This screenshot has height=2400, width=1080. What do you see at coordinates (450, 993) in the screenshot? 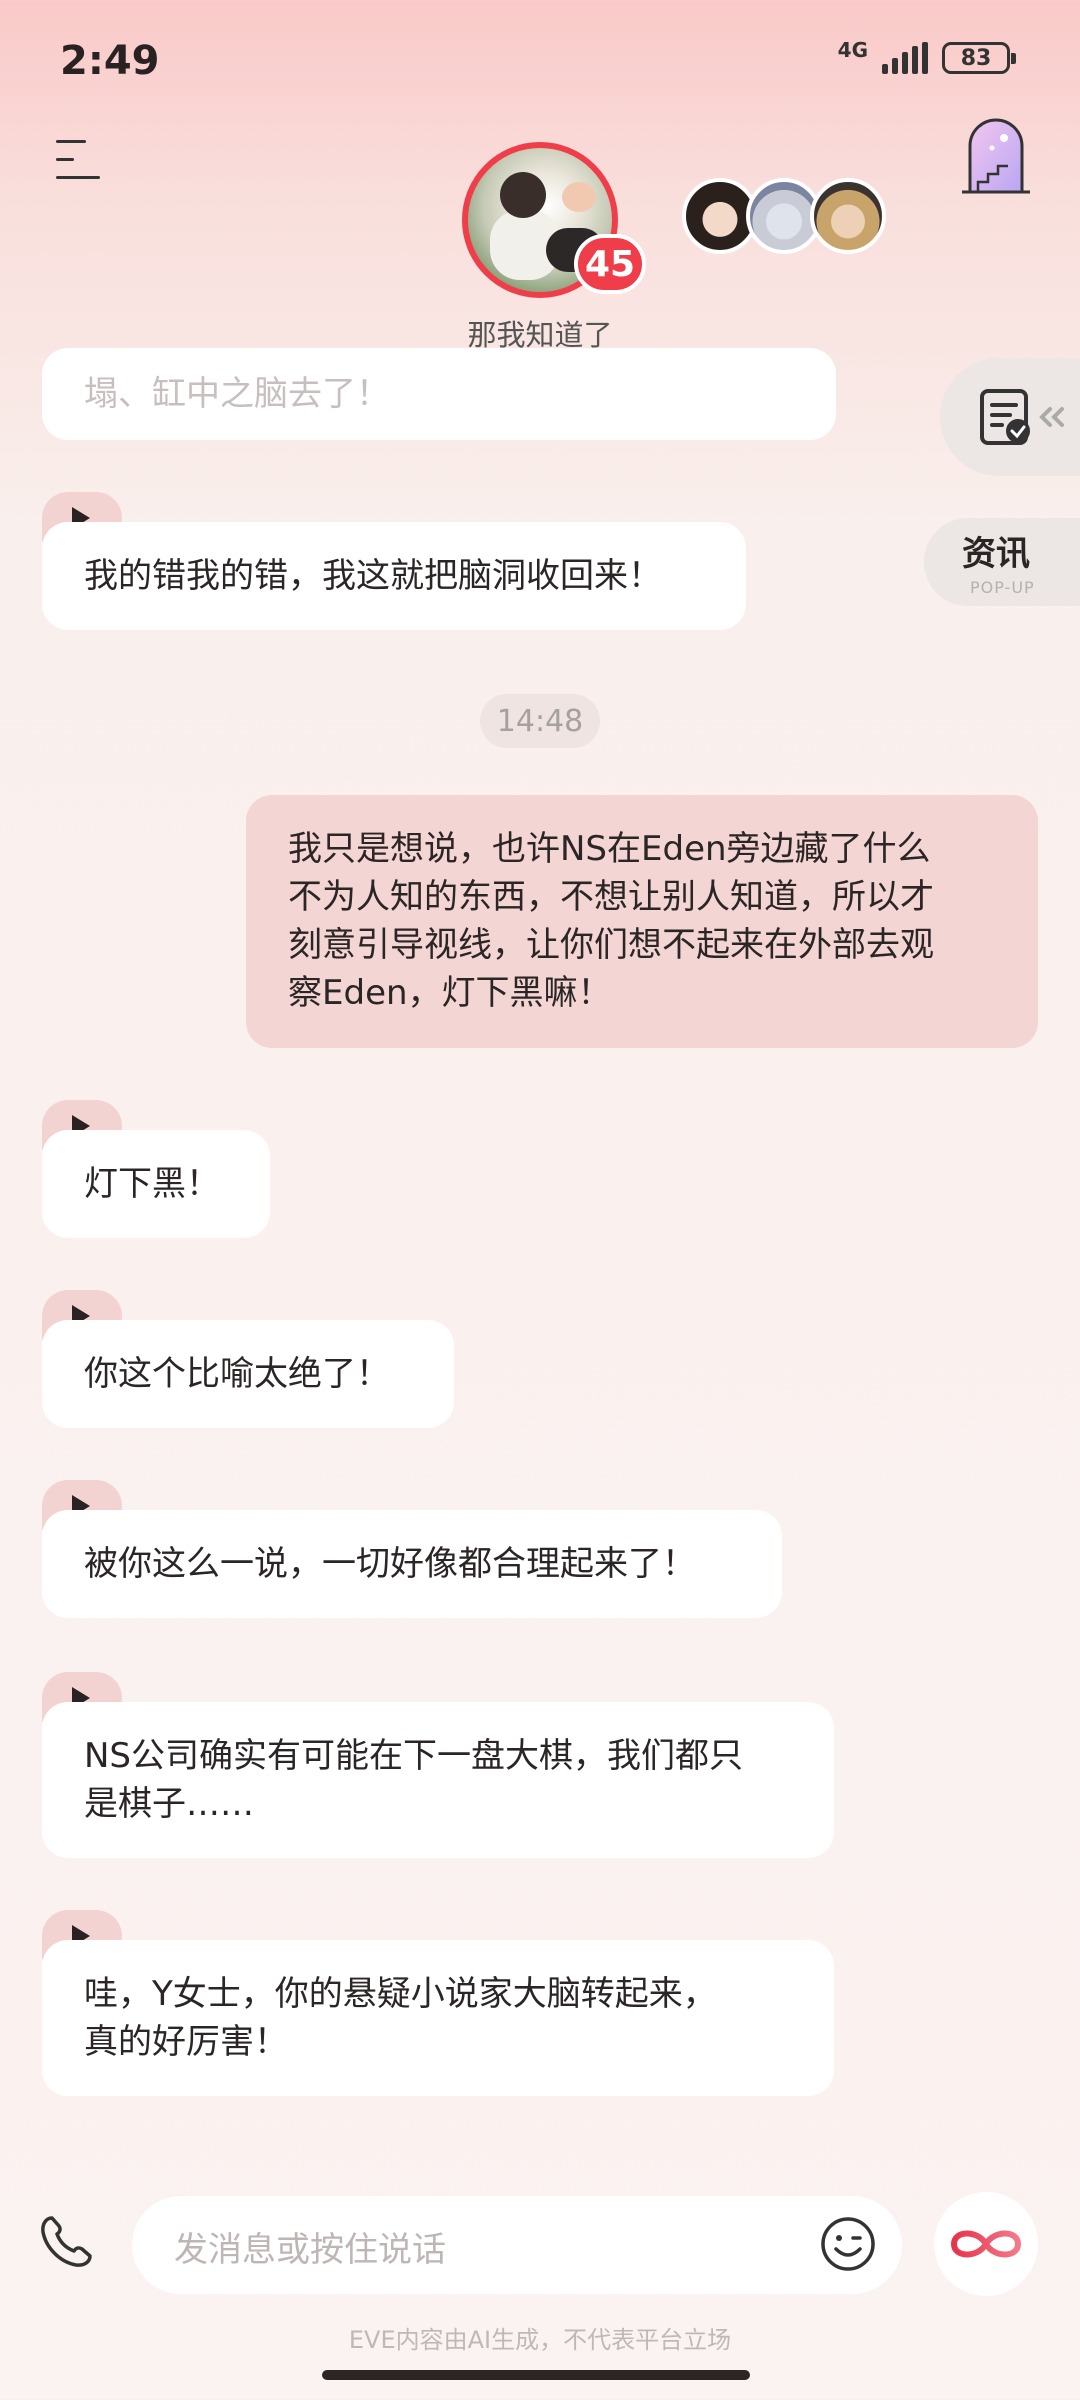
I see `message-line: 察Eden，灯下黑嘛！` at bounding box center [450, 993].